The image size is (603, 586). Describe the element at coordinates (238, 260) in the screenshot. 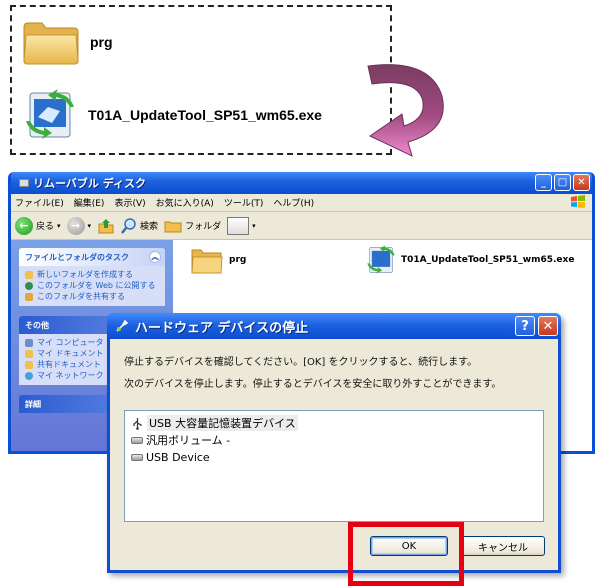

I see `file-name: prg` at that location.